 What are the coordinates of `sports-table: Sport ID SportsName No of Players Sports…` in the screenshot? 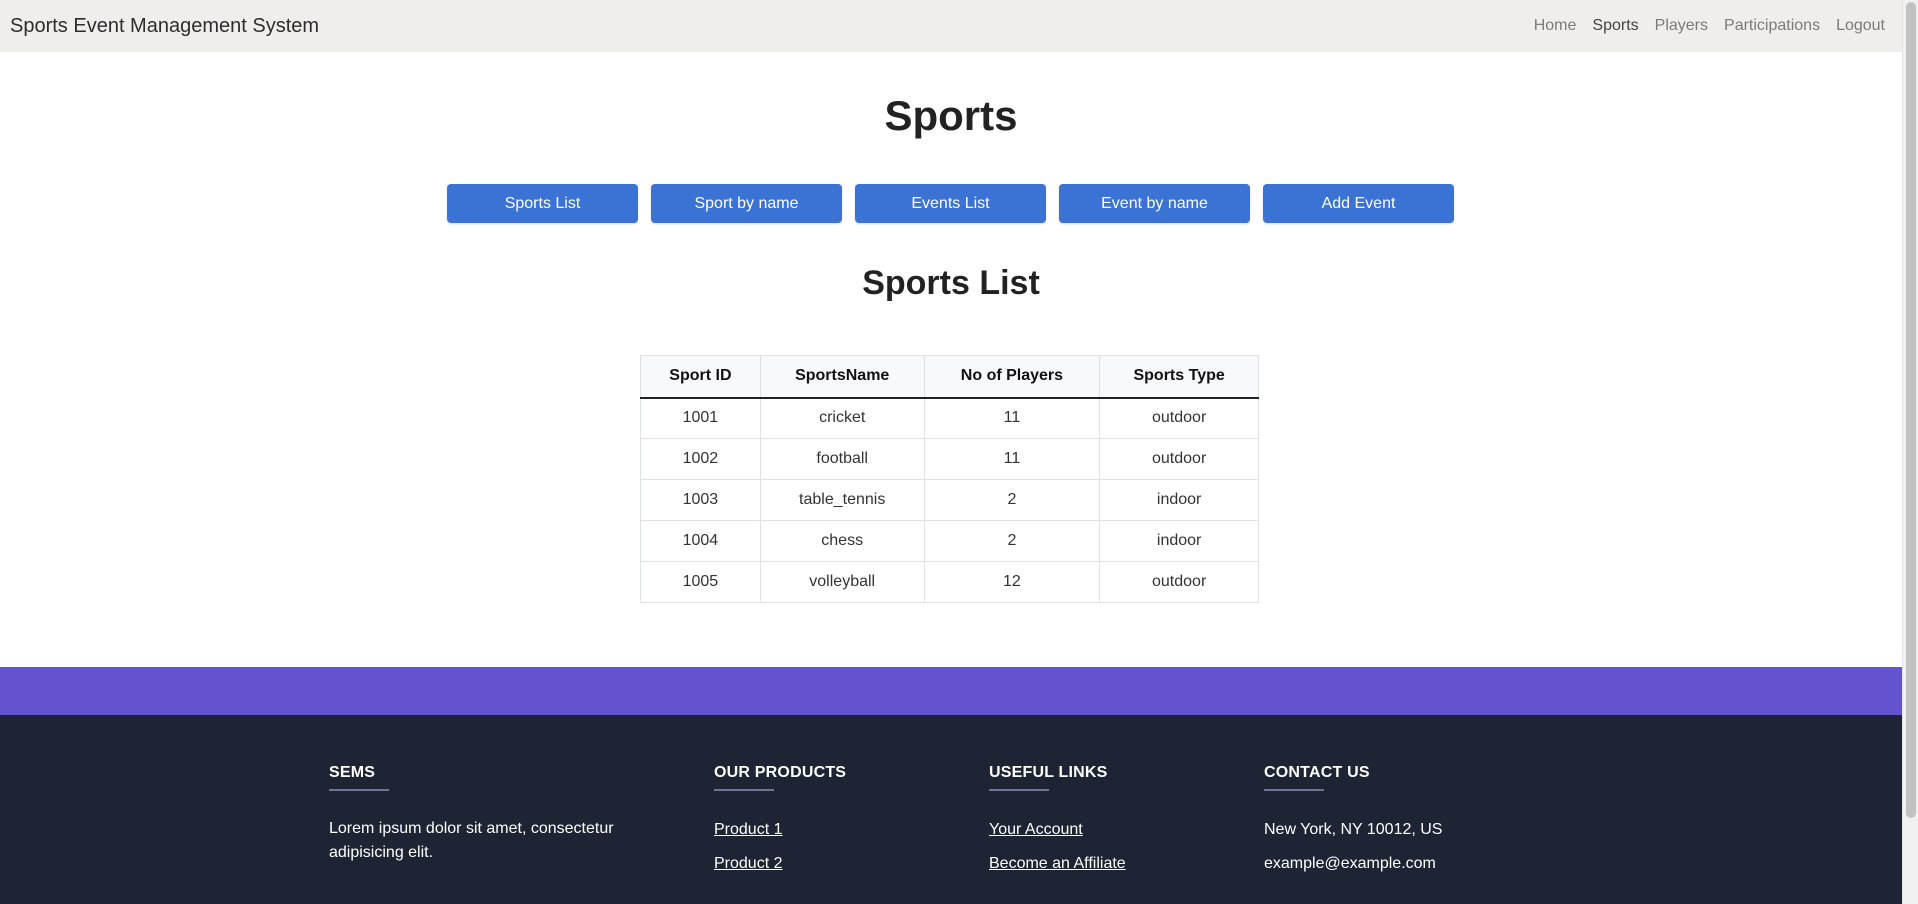 It's located at (949, 479).